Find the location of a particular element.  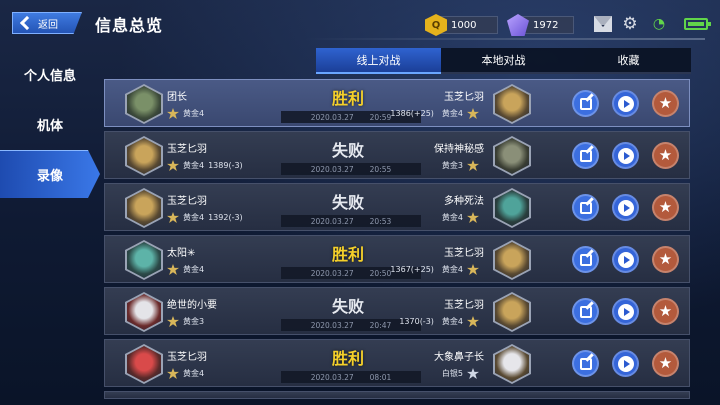

back-button: 返回 is located at coordinates (47, 23).